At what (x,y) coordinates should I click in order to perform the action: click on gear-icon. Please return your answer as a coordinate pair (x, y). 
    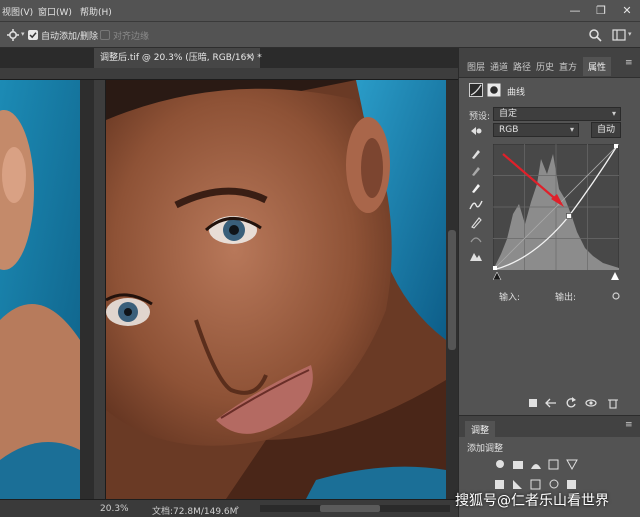
    Looking at the image, I should click on (13, 35).